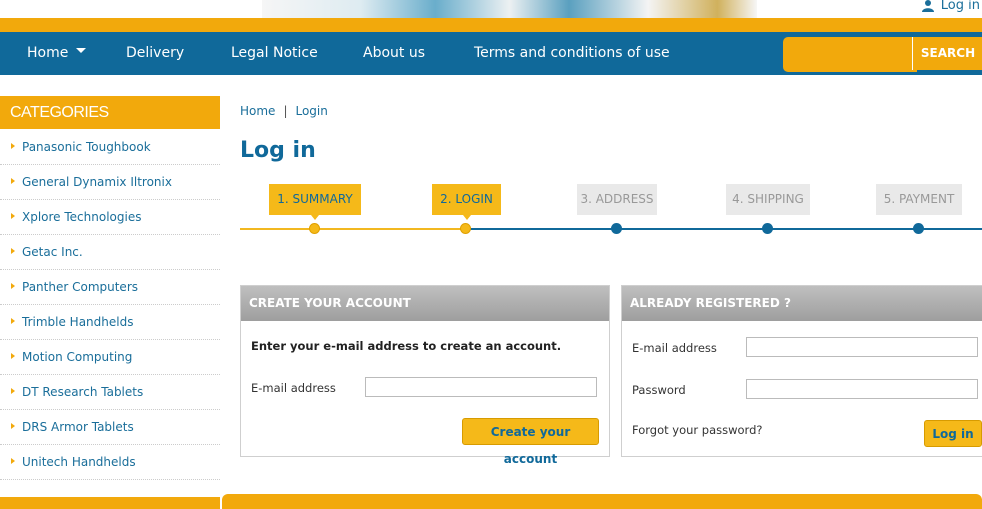  What do you see at coordinates (616, 228) in the screenshot?
I see `step-dot-address` at bounding box center [616, 228].